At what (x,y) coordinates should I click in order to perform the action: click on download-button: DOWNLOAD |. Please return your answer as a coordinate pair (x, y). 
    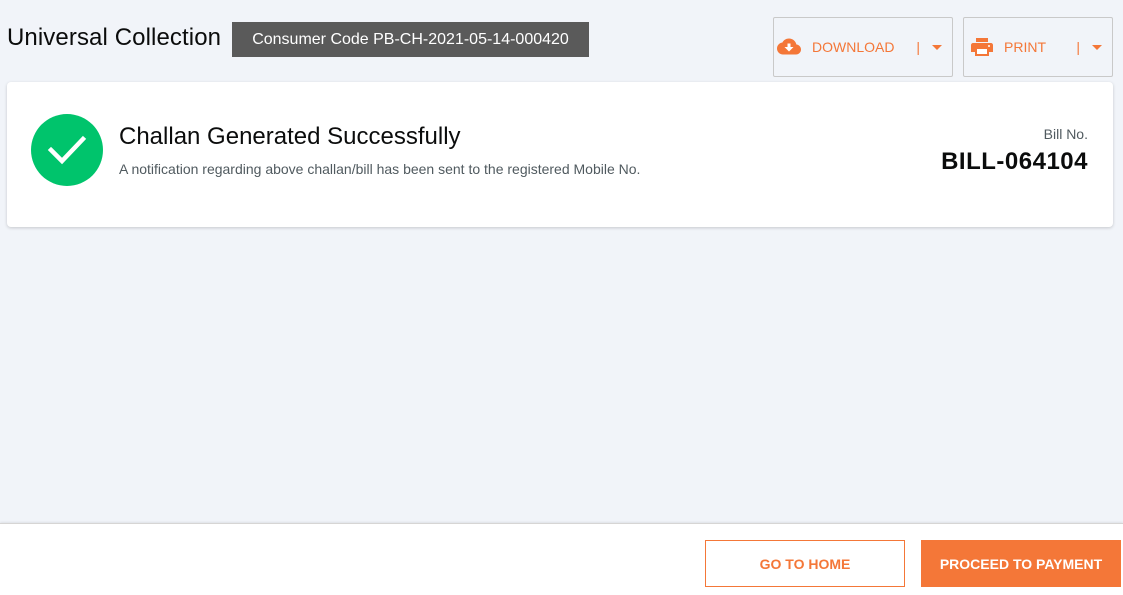
    Looking at the image, I should click on (863, 47).